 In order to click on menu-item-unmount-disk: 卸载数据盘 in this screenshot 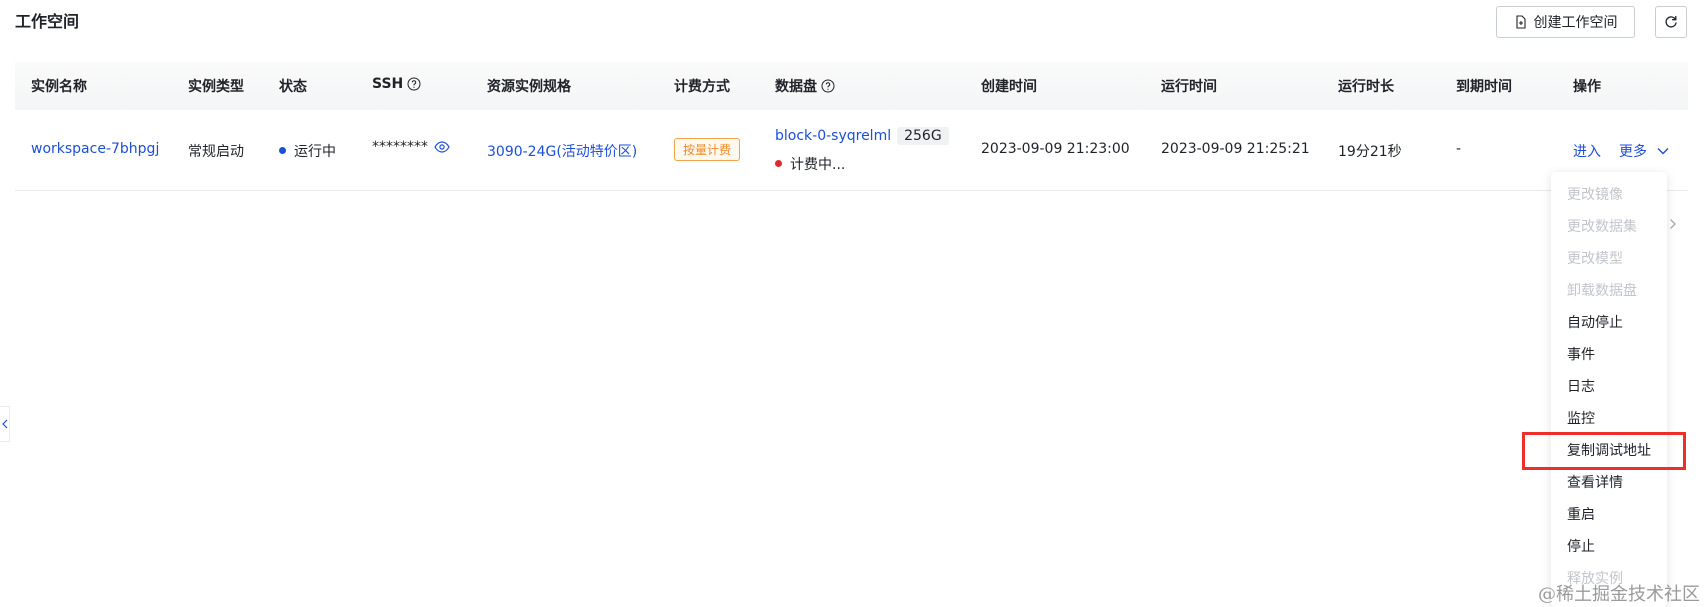, I will do `click(1602, 291)`.